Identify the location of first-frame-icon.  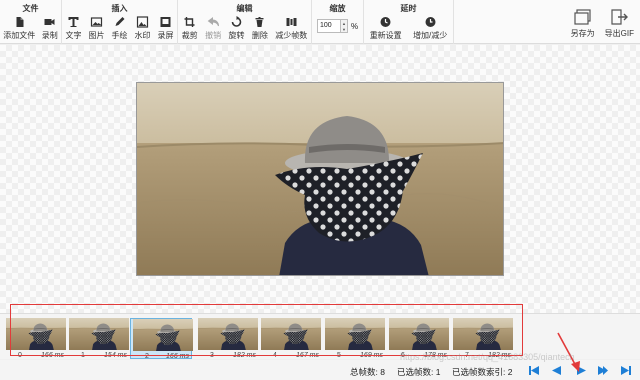
(534, 370).